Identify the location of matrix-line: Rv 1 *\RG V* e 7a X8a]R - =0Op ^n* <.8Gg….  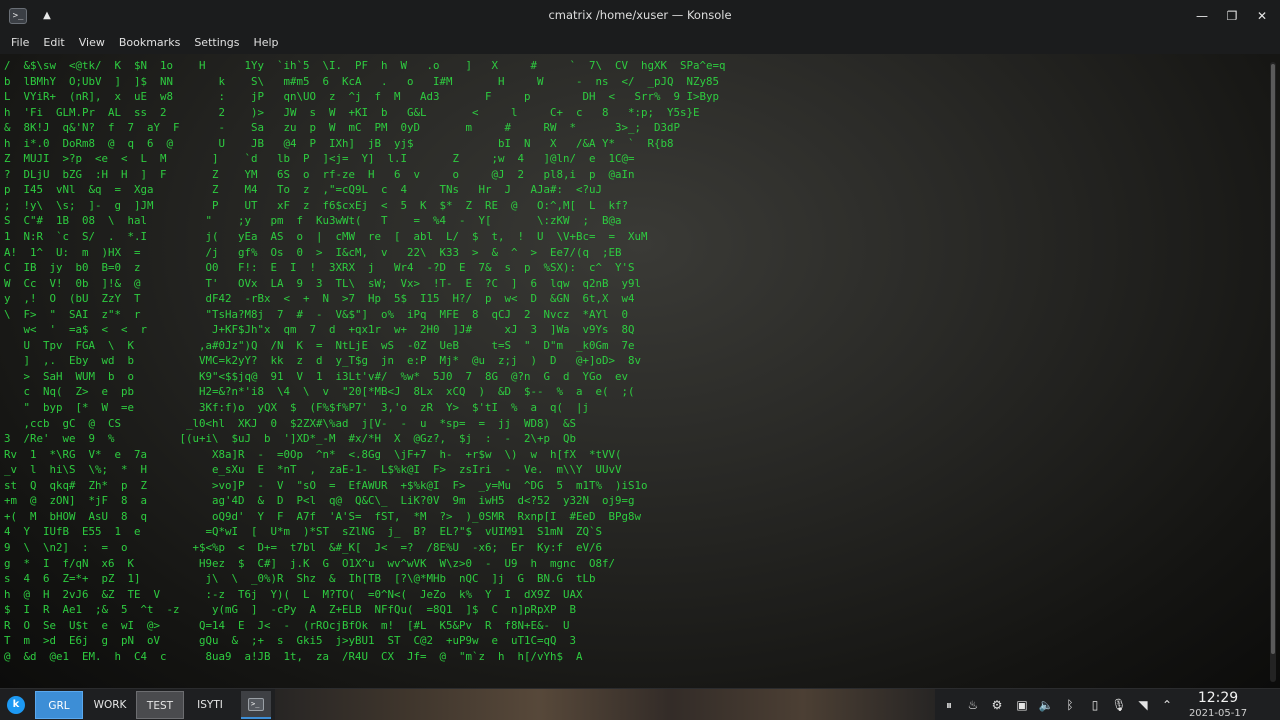
(313, 454).